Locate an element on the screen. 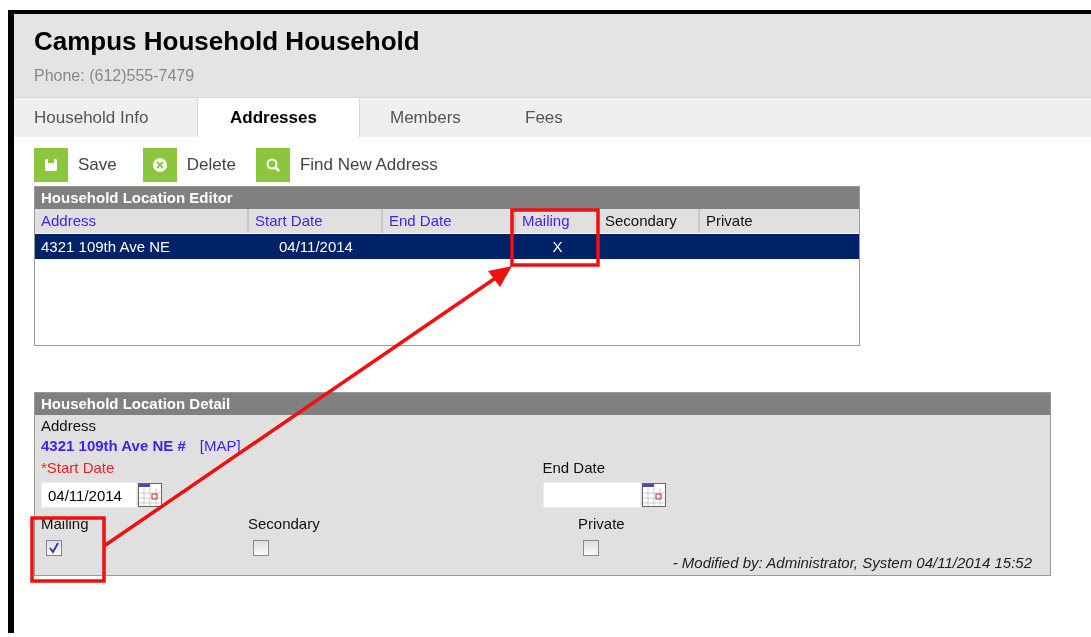 This screenshot has width=1091, height=637. field-label: End Date is located at coordinates (574, 468).